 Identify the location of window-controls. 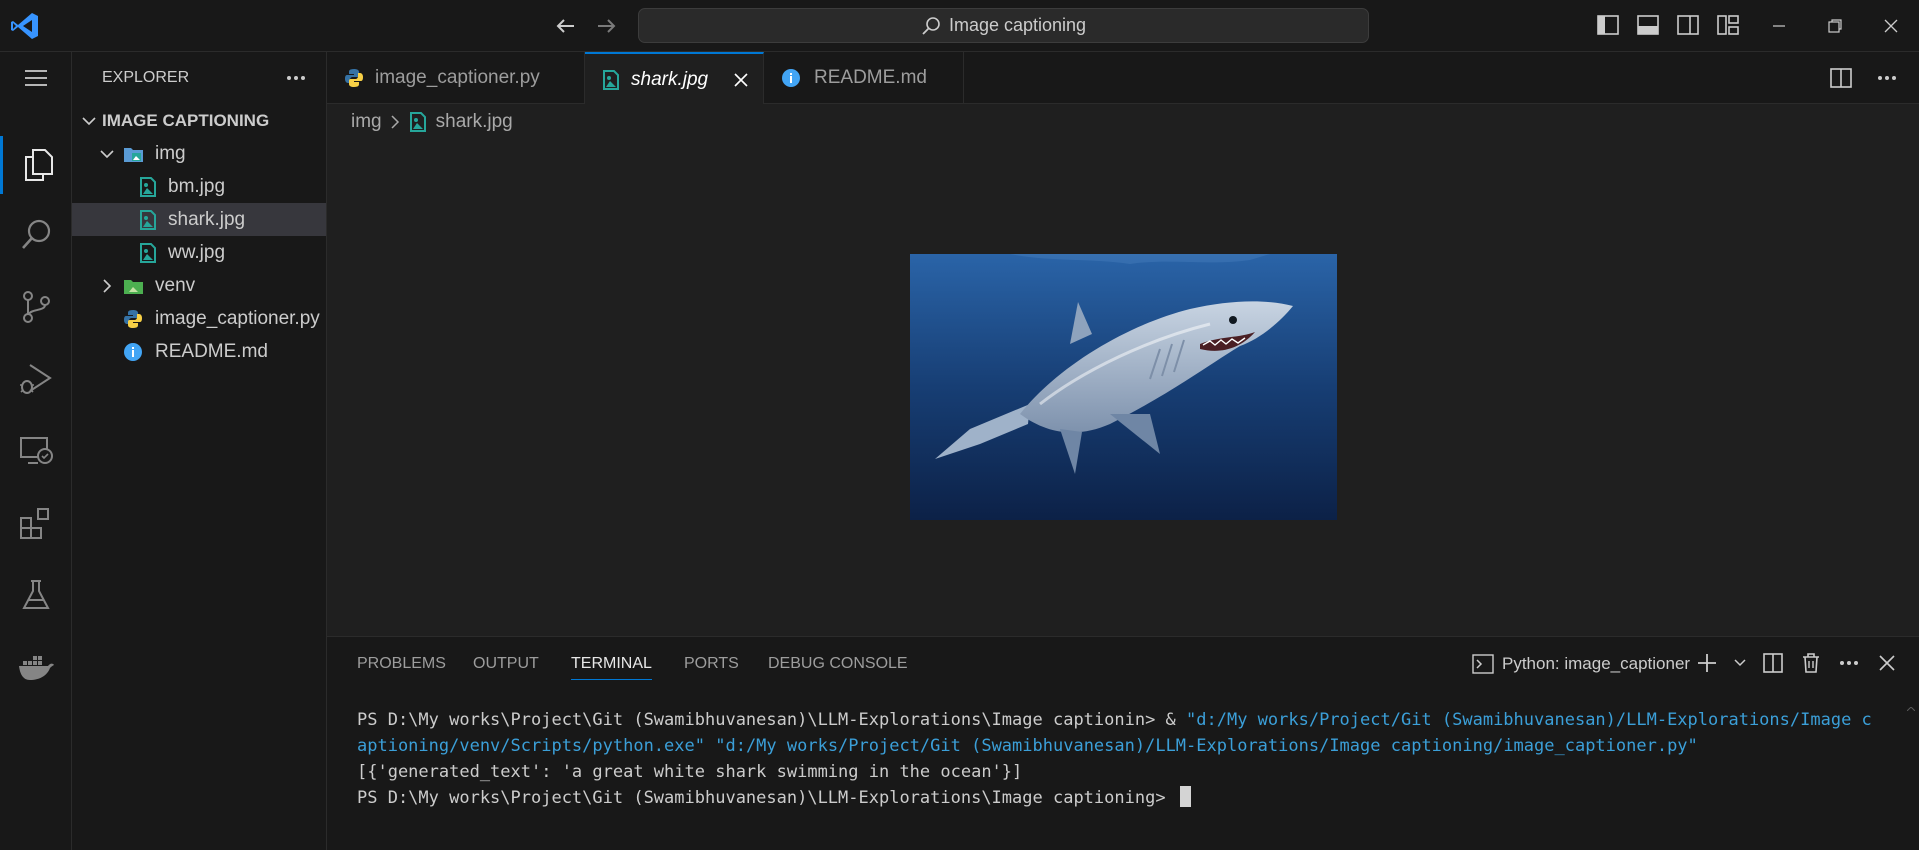
(1835, 26).